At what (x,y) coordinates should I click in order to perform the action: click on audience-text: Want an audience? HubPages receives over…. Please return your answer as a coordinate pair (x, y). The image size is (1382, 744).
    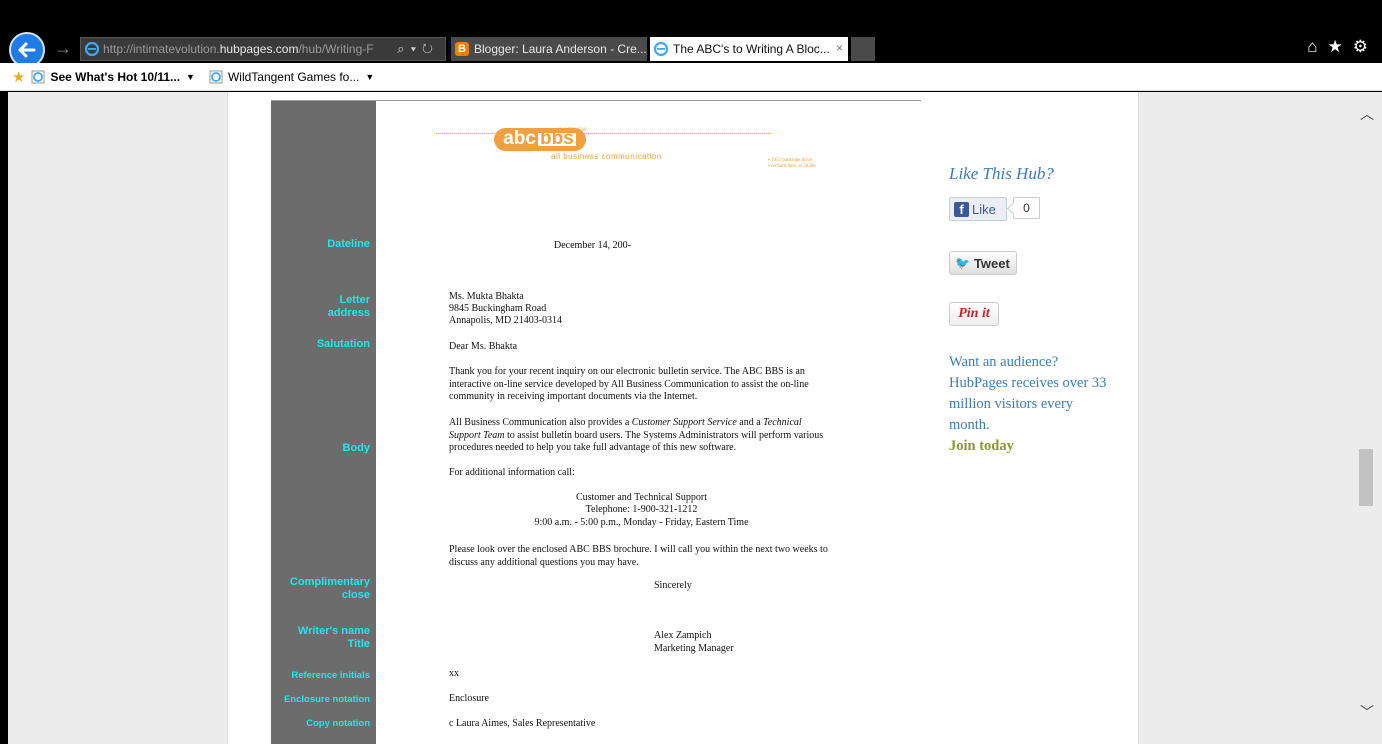
    Looking at the image, I should click on (1028, 393).